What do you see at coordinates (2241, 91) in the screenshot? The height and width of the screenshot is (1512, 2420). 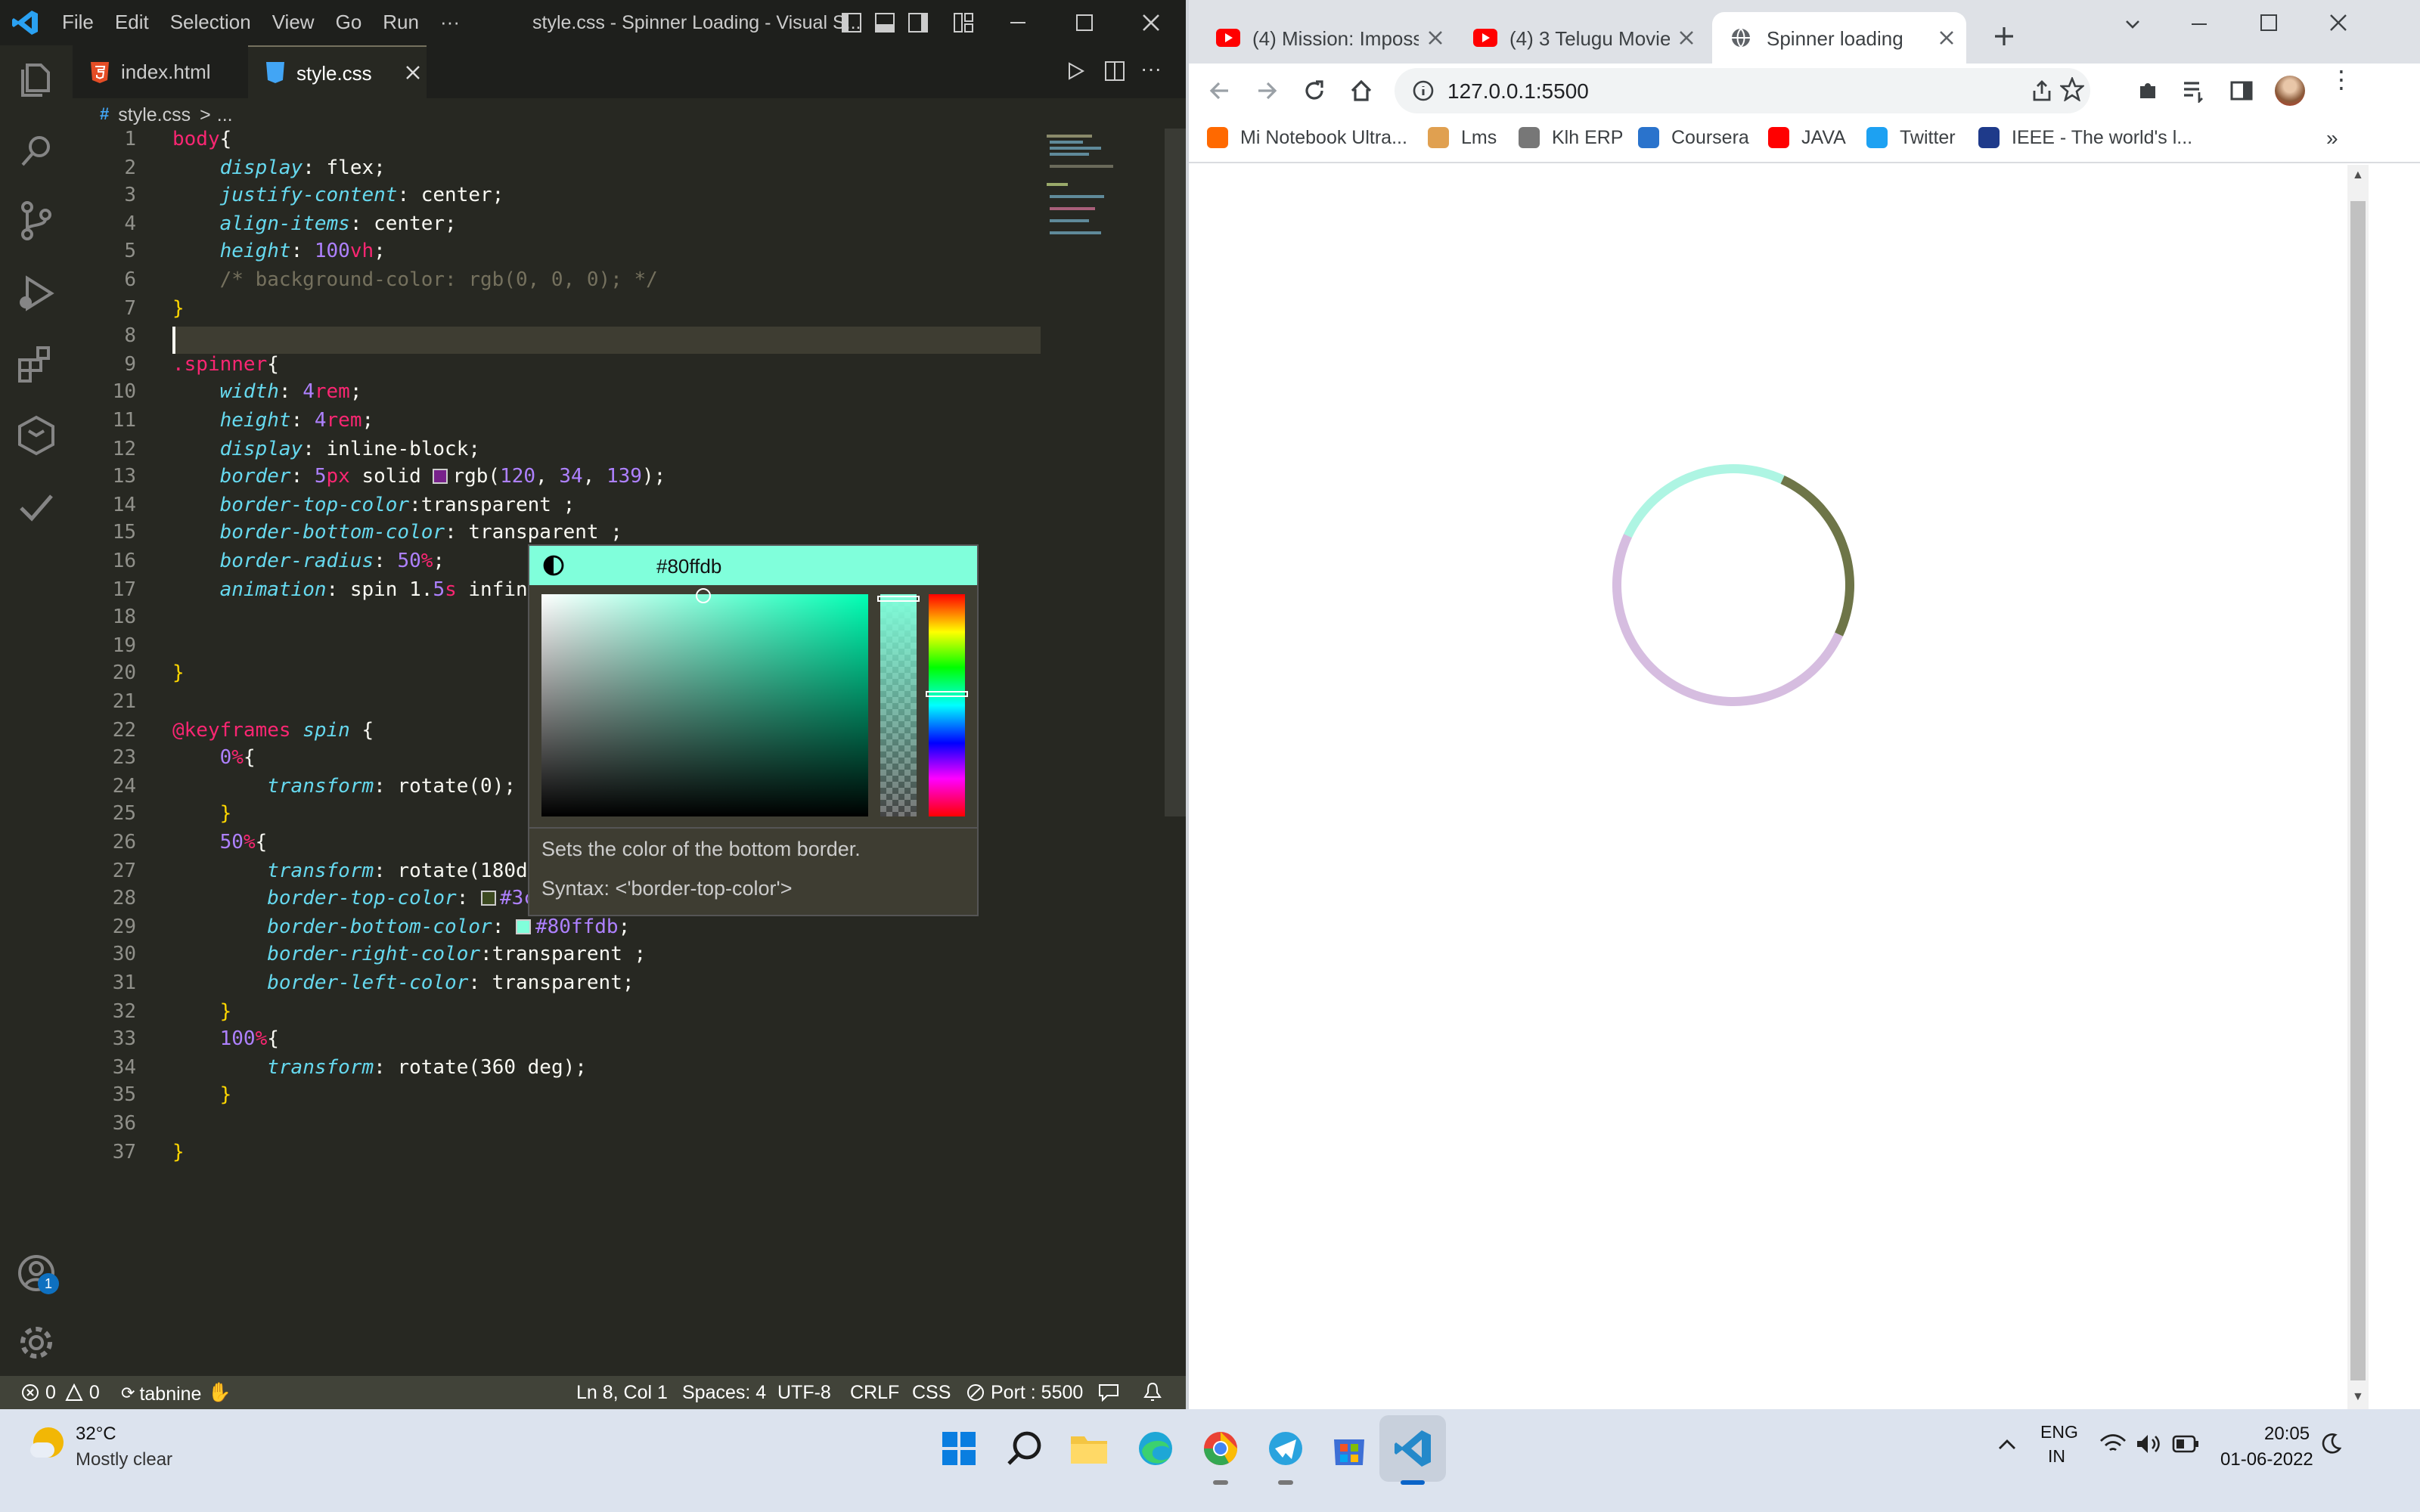 I see `side-panel-icon` at bounding box center [2241, 91].